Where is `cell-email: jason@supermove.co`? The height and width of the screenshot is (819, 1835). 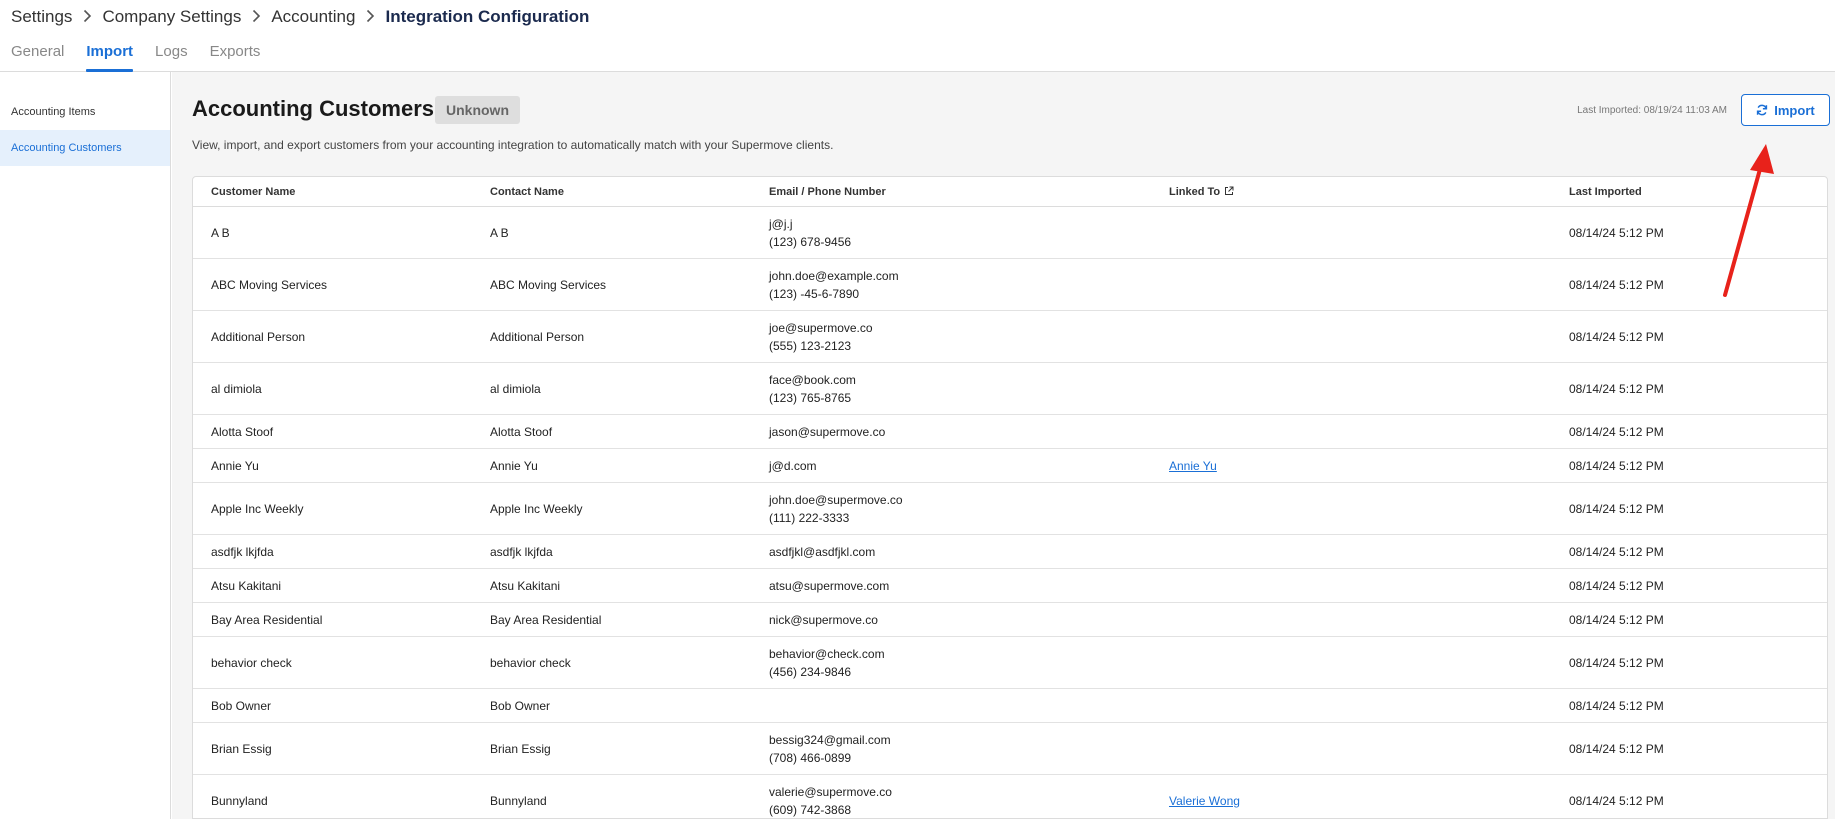 cell-email: jason@supermove.co is located at coordinates (827, 431).